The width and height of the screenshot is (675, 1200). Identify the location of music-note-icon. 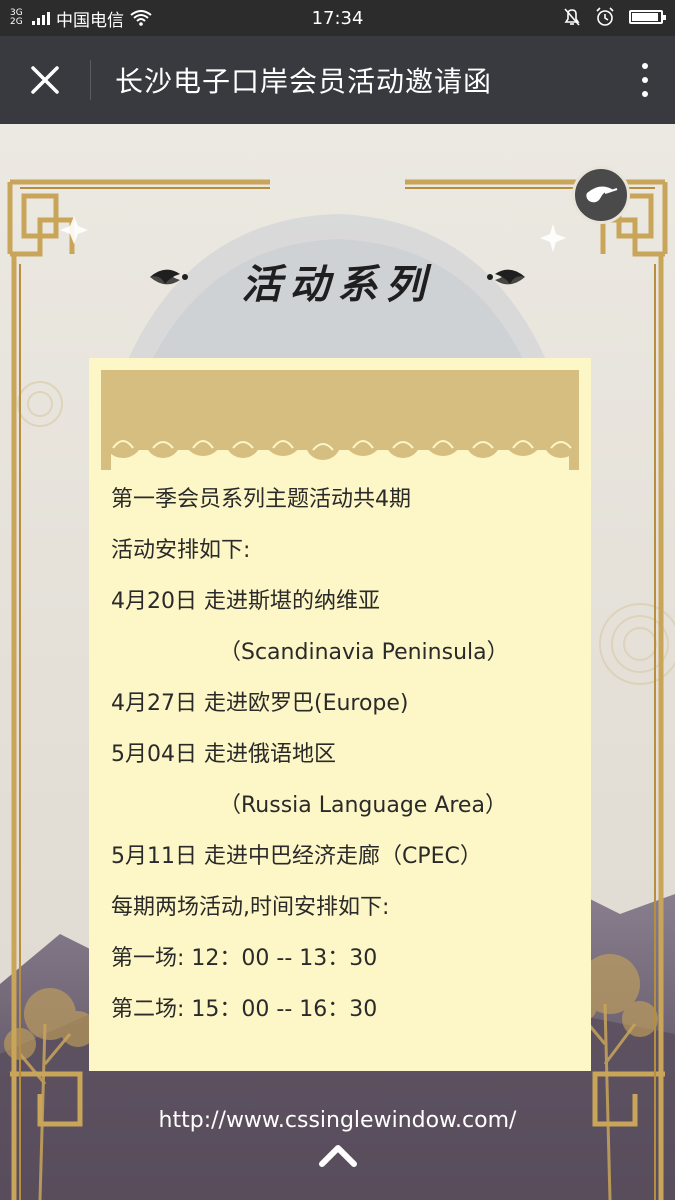
(602, 194).